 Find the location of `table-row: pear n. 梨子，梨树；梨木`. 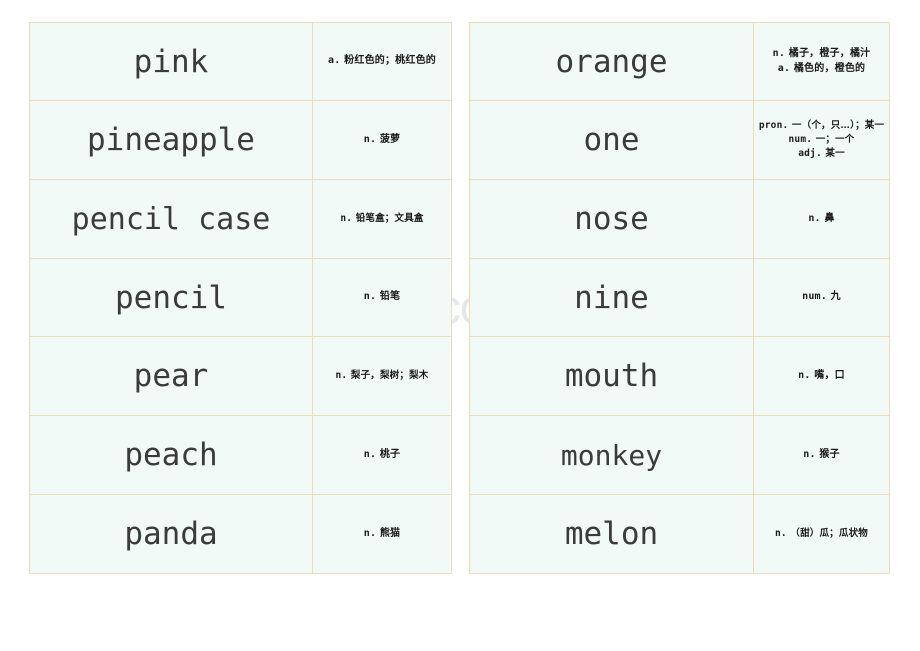

table-row: pear n. 梨子，梨树；梨木 is located at coordinates (240, 376).